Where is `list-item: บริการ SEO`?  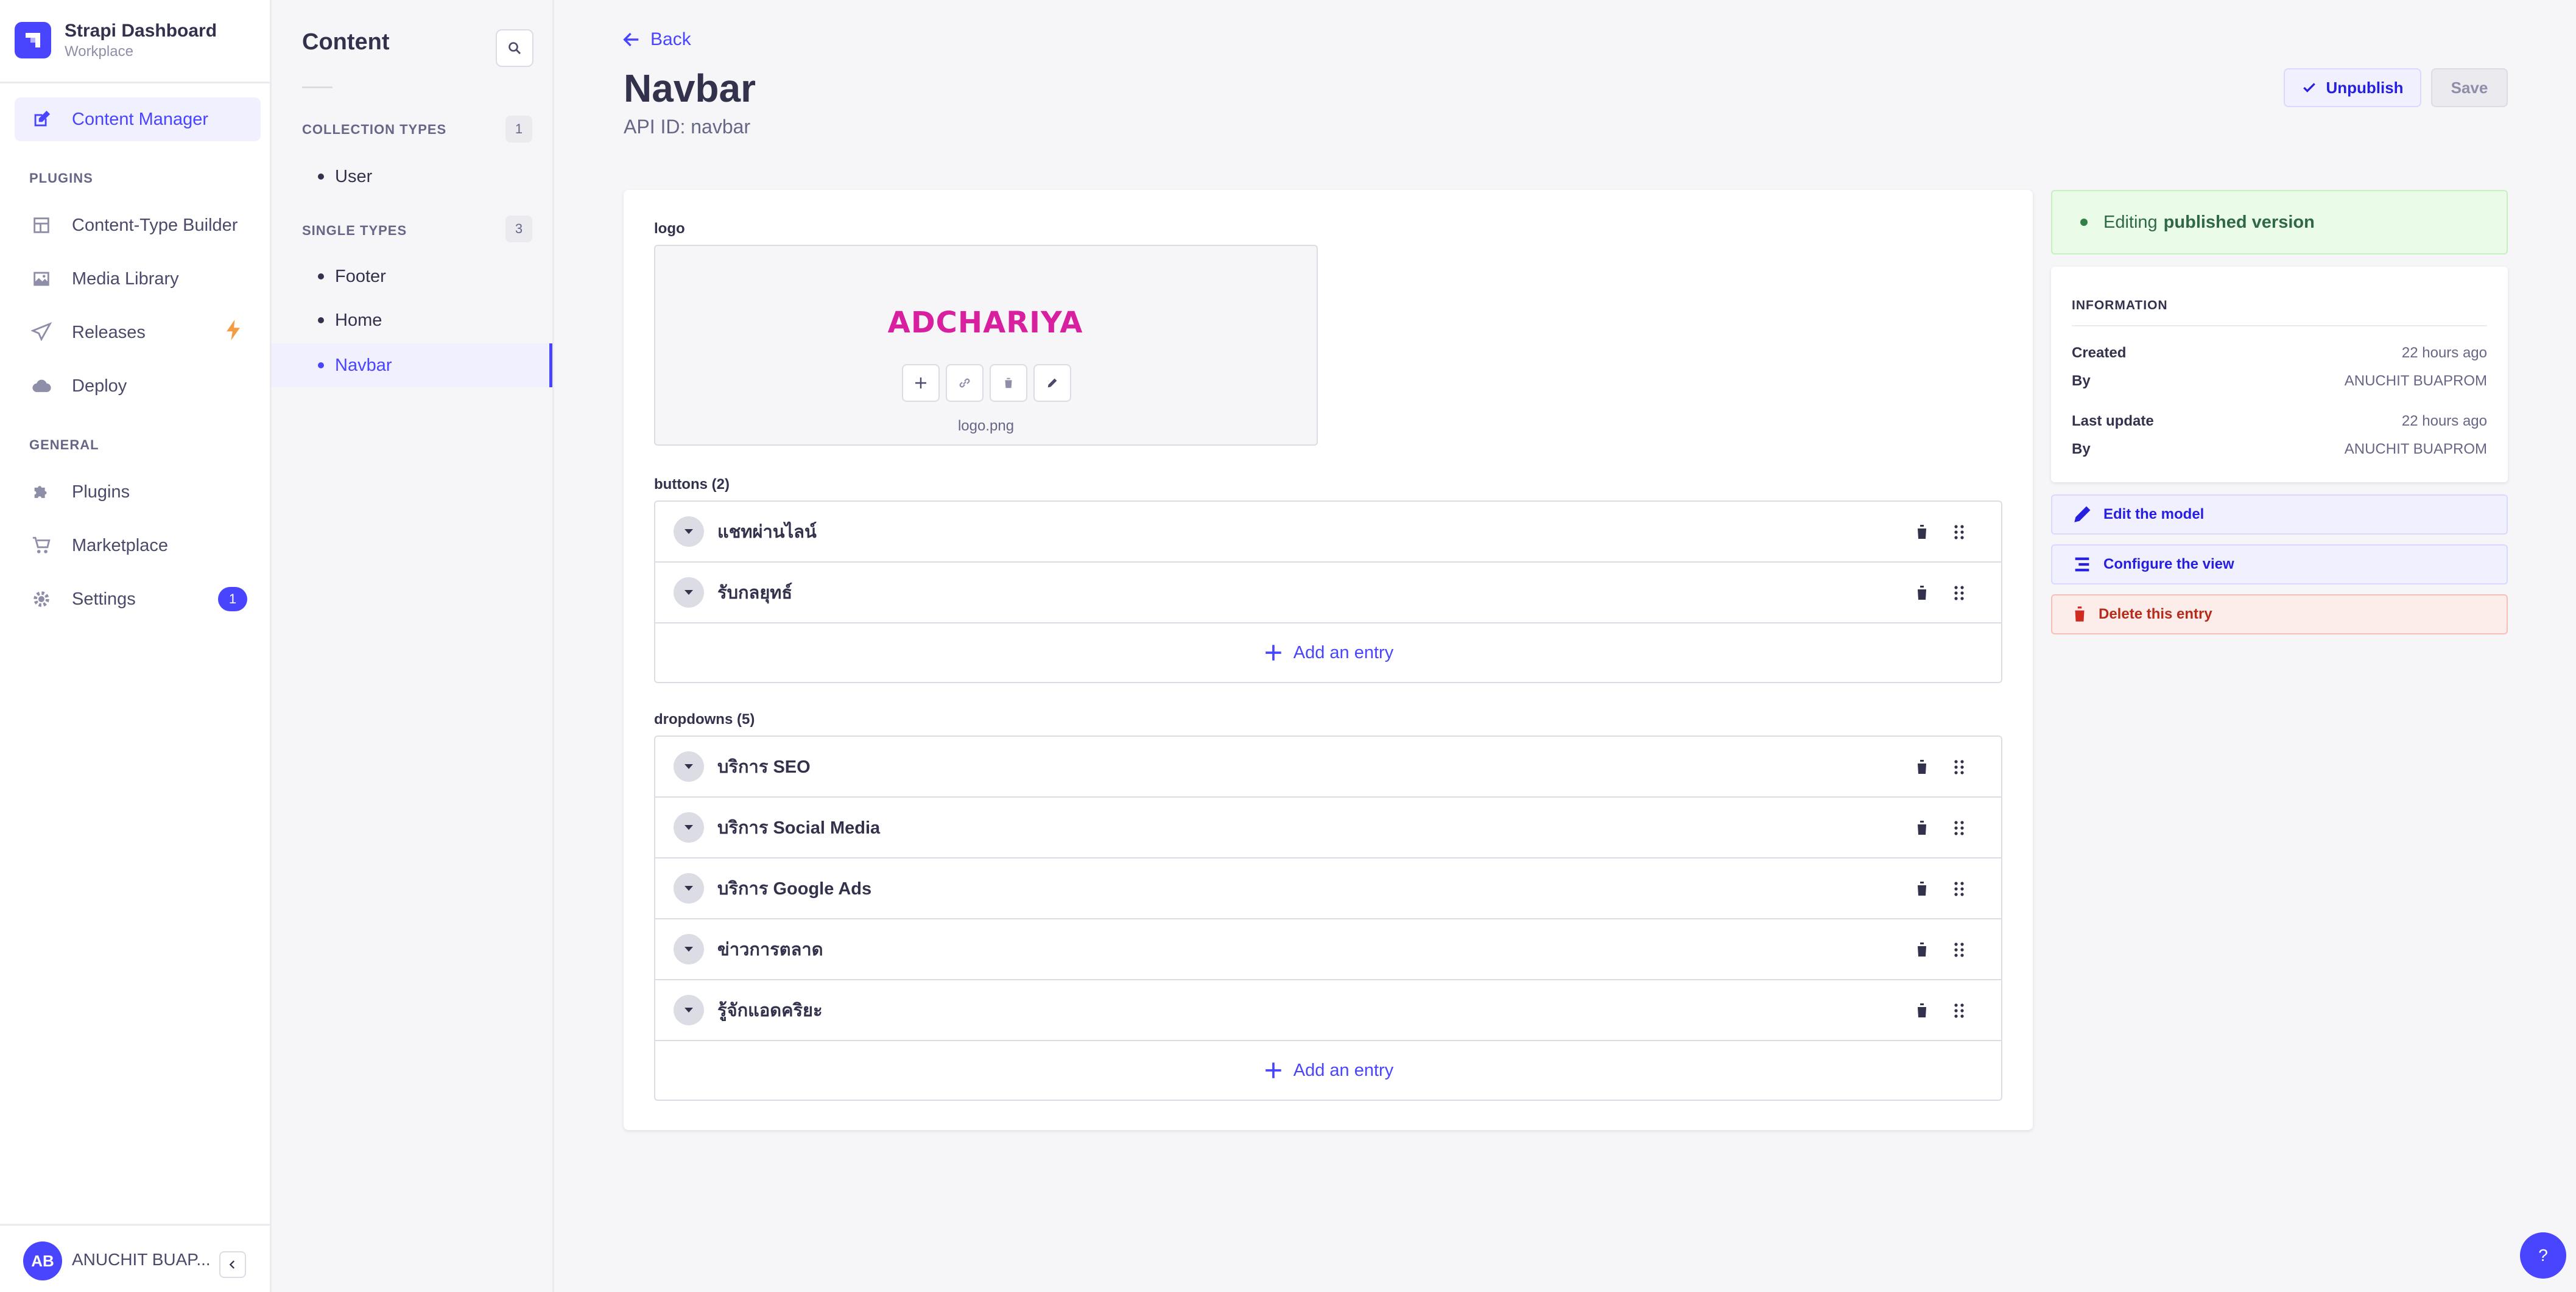
list-item: บริการ SEO is located at coordinates (1328, 767).